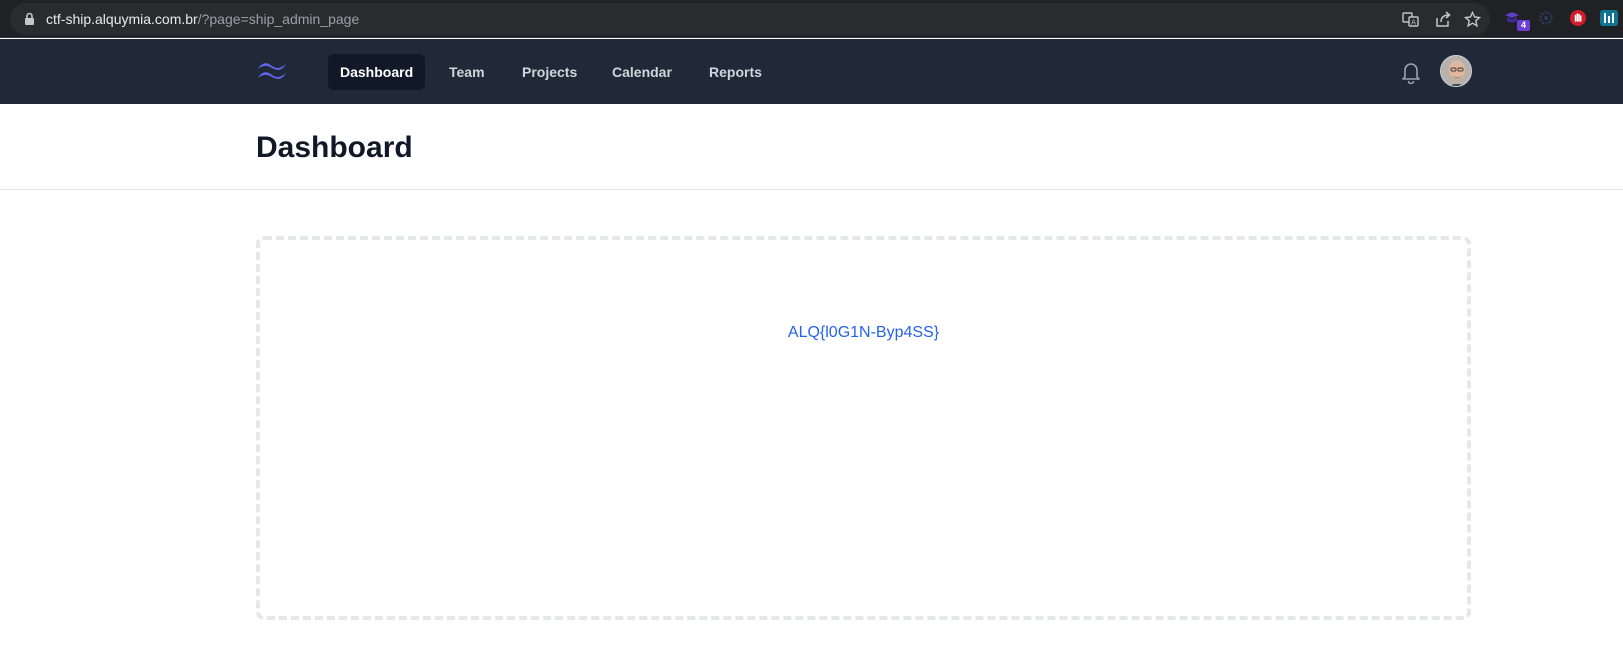 The height and width of the screenshot is (660, 1623). I want to click on share-icon, so click(1442, 19).